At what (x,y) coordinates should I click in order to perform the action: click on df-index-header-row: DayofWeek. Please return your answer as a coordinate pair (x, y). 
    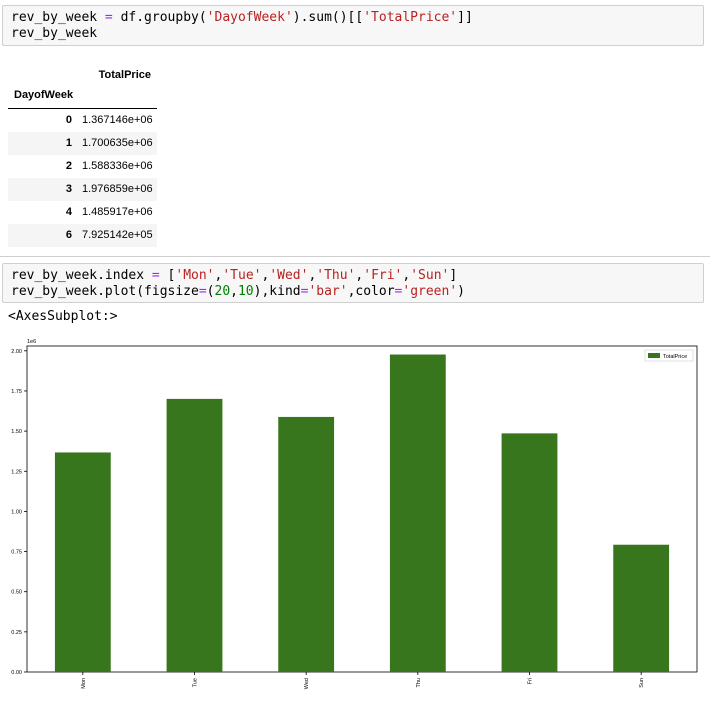
    Looking at the image, I should click on (82, 97).